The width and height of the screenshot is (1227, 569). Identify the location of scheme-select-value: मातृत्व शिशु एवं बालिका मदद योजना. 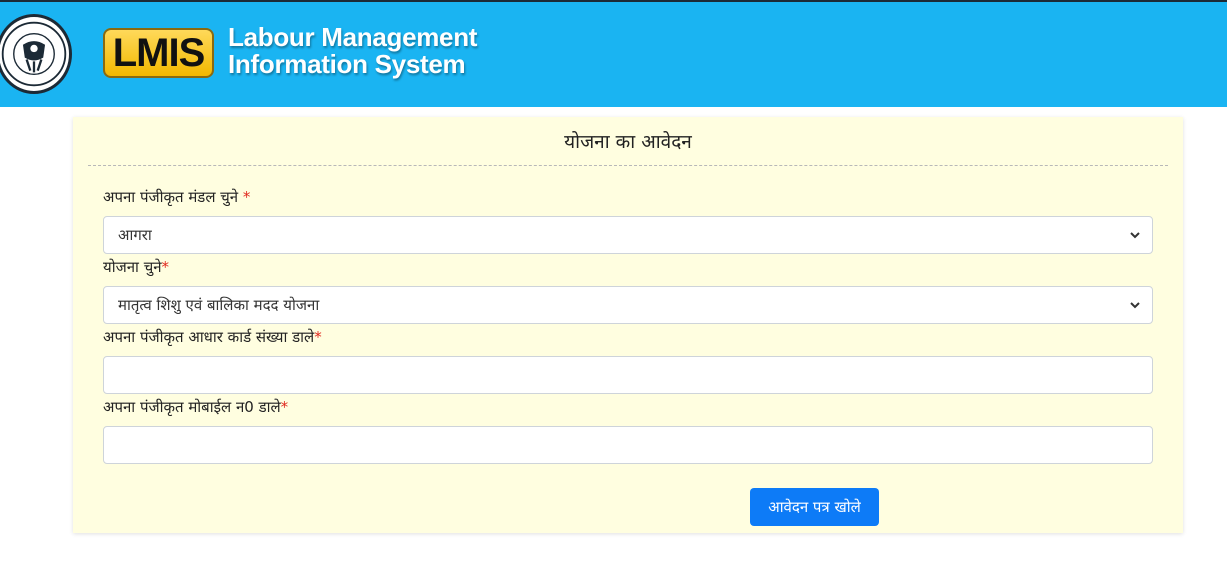
(219, 305).